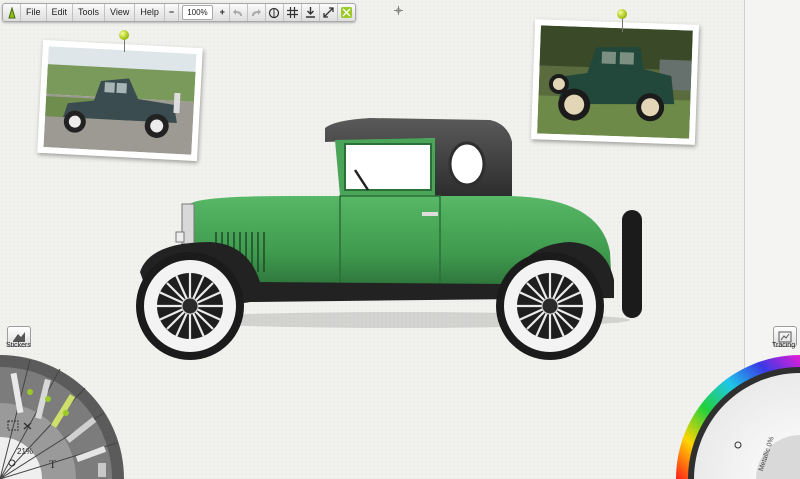  What do you see at coordinates (89, 12) in the screenshot?
I see `menu-tools: Tools` at bounding box center [89, 12].